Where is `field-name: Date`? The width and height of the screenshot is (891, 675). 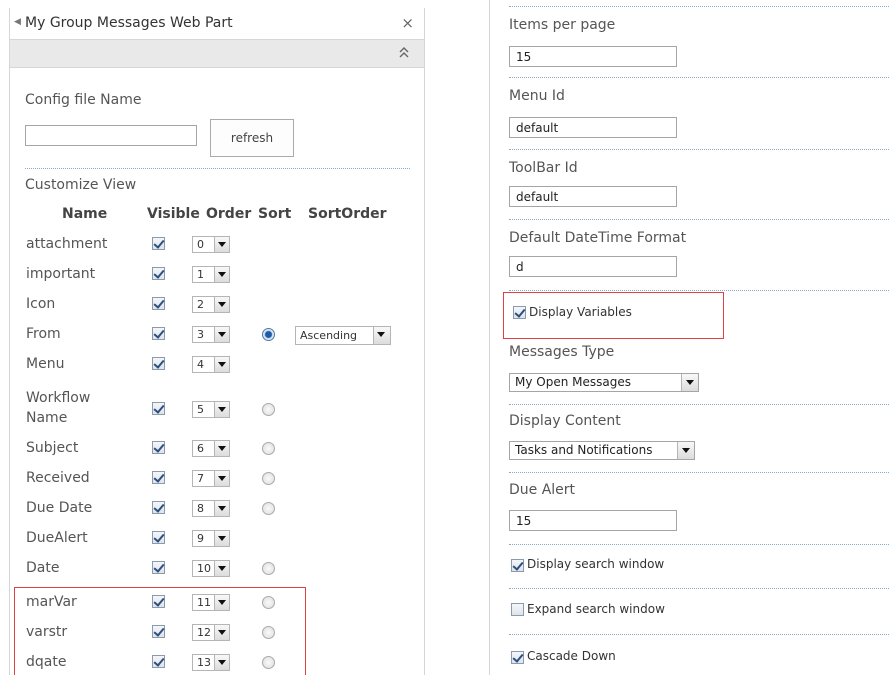
field-name: Date is located at coordinates (43, 568).